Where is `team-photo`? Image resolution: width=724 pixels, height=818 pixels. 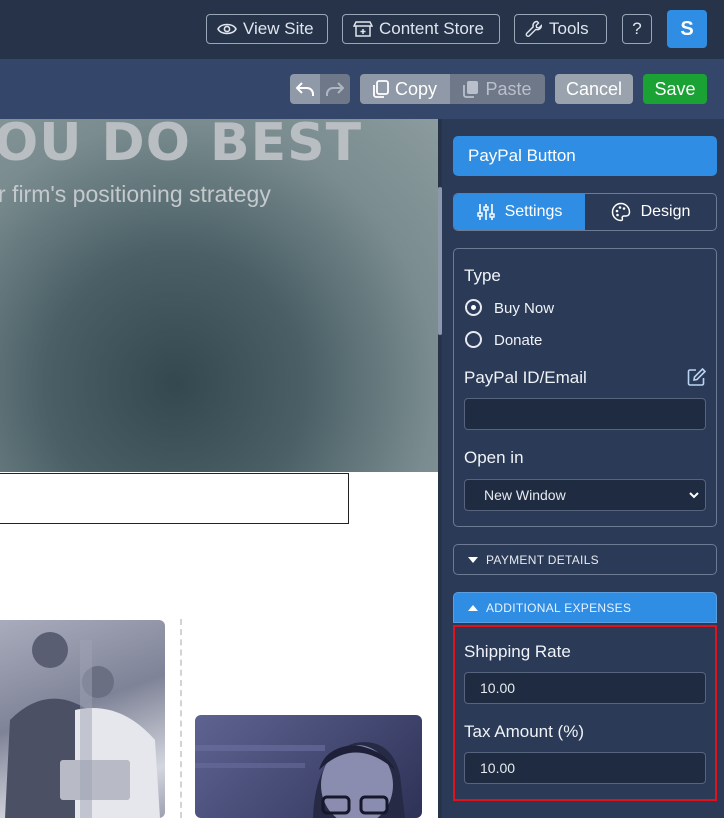 team-photo is located at coordinates (82, 719).